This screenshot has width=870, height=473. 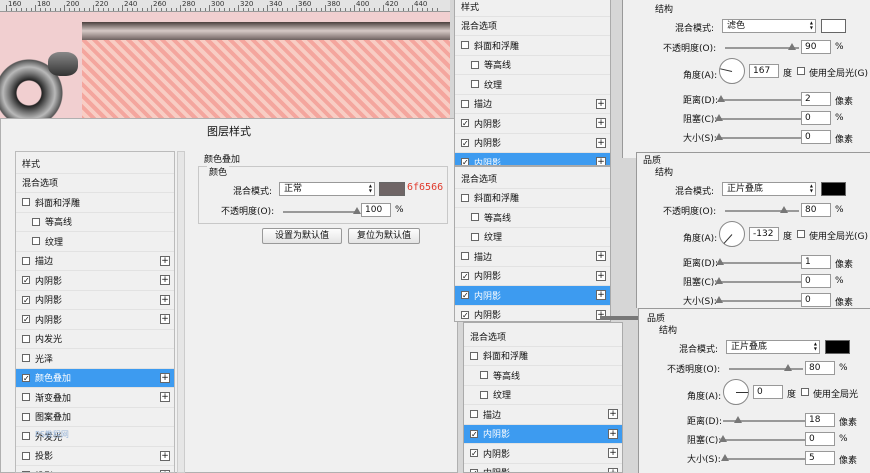 What do you see at coordinates (95, 417) in the screenshot?
I see `style-list-item: 图案叠加` at bounding box center [95, 417].